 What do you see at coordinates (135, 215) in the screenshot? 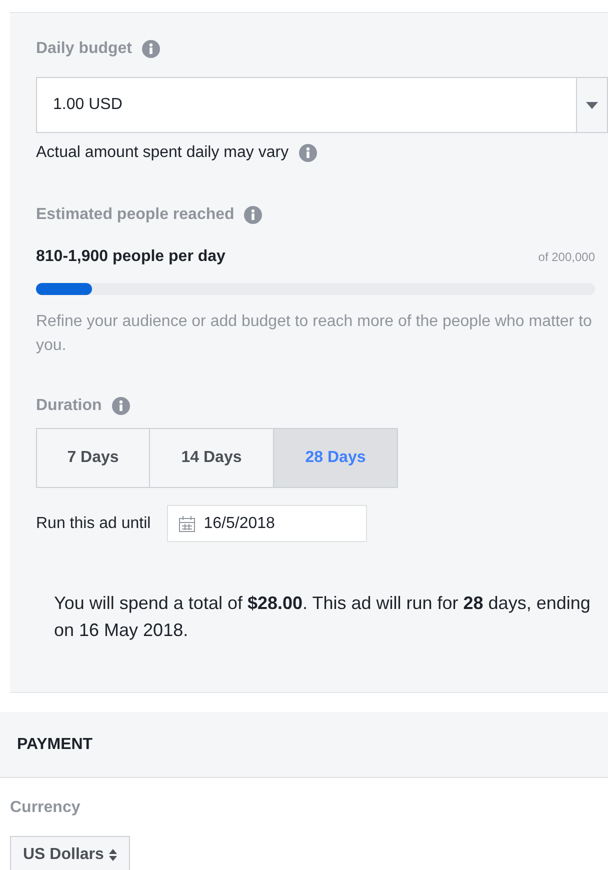
I see `field-label: Estimated people reached` at bounding box center [135, 215].